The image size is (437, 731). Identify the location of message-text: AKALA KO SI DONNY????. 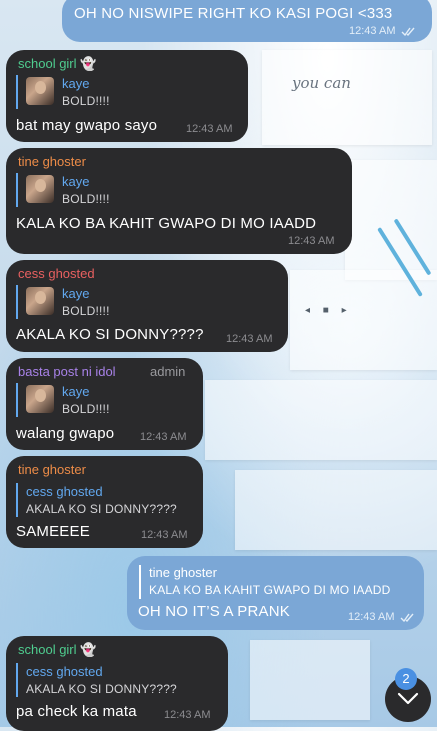
(110, 334).